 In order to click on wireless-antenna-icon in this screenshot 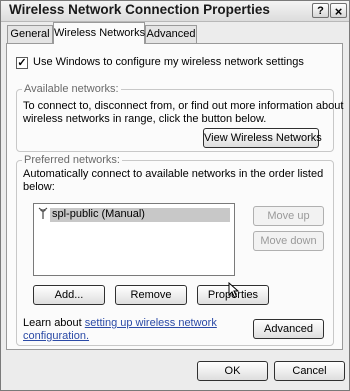, I will do `click(43, 214)`.